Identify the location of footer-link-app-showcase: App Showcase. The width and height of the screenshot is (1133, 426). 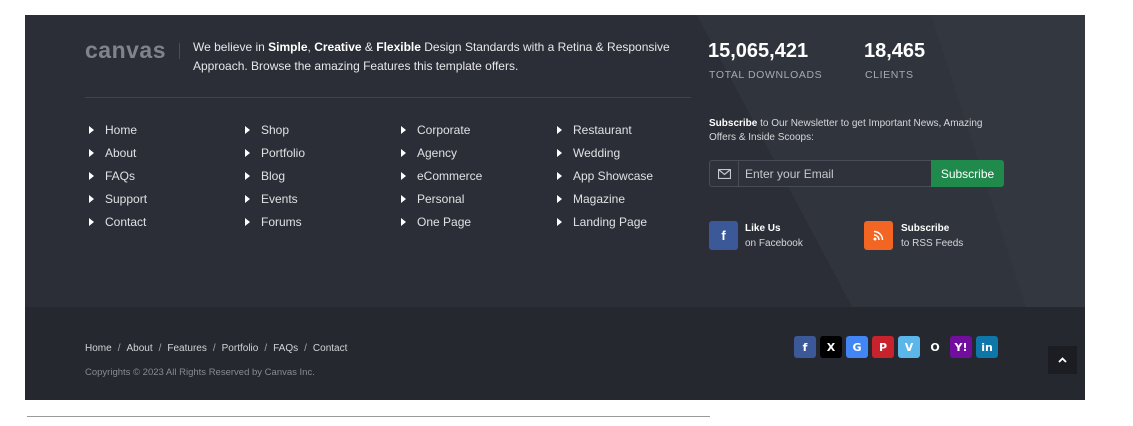
(603, 176).